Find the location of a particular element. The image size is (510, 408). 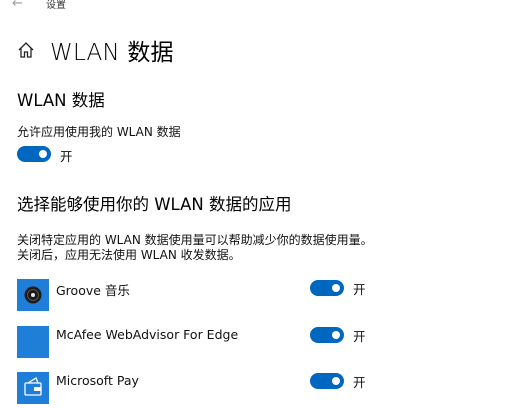

allow-wlan-toggle-state: 开 is located at coordinates (66, 156).